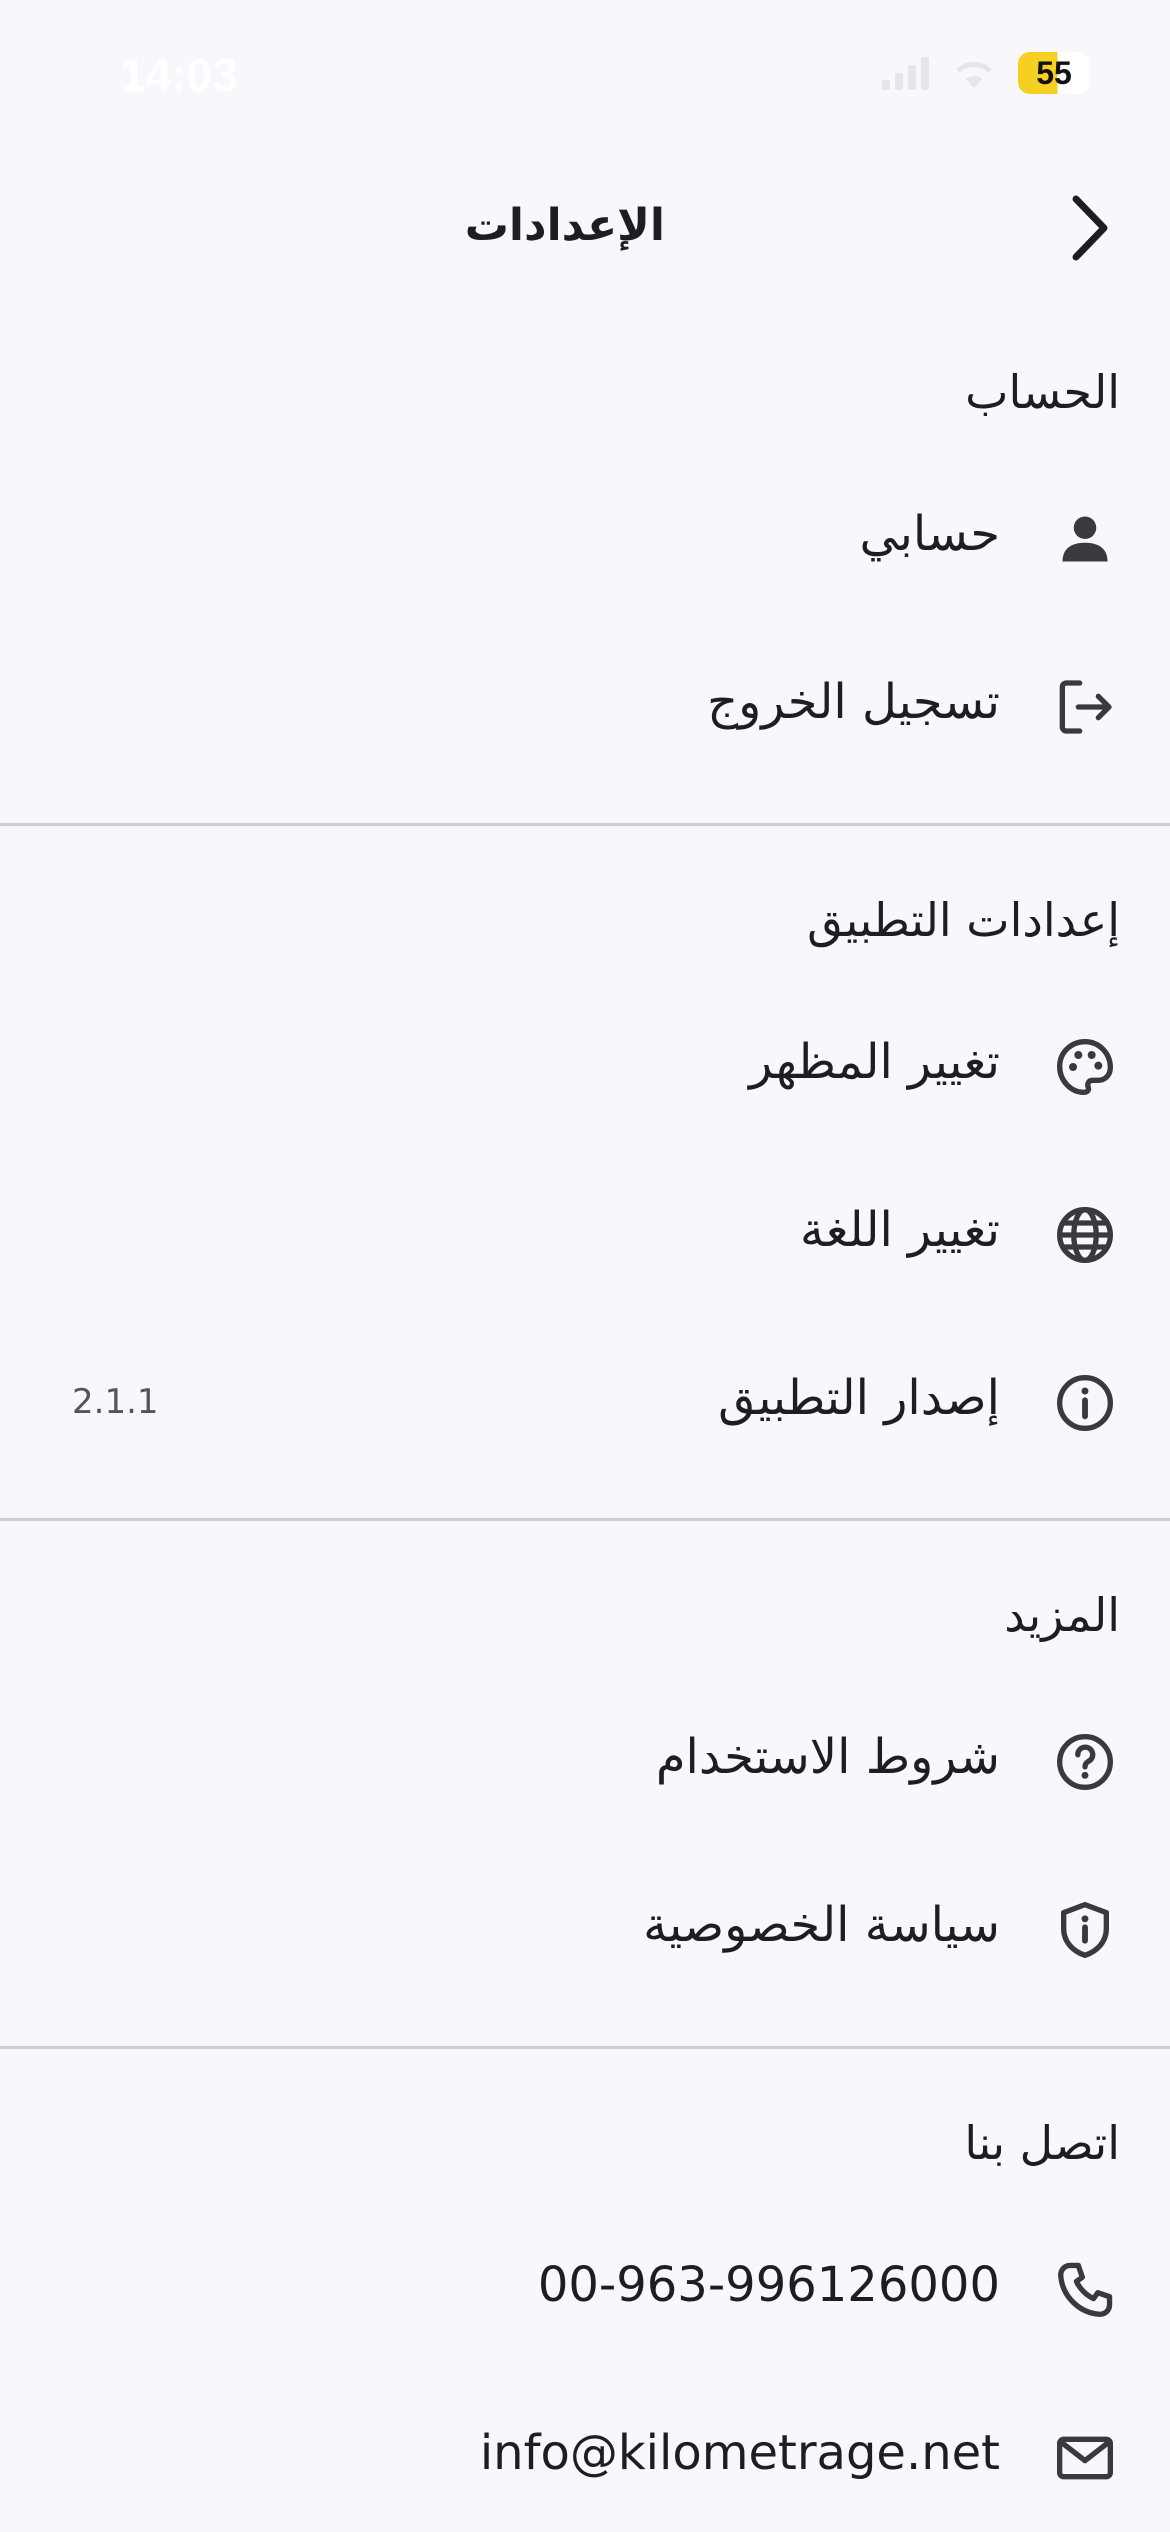 This screenshot has width=1170, height=2532. Describe the element at coordinates (1085, 1067) in the screenshot. I see `palette-icon` at that location.